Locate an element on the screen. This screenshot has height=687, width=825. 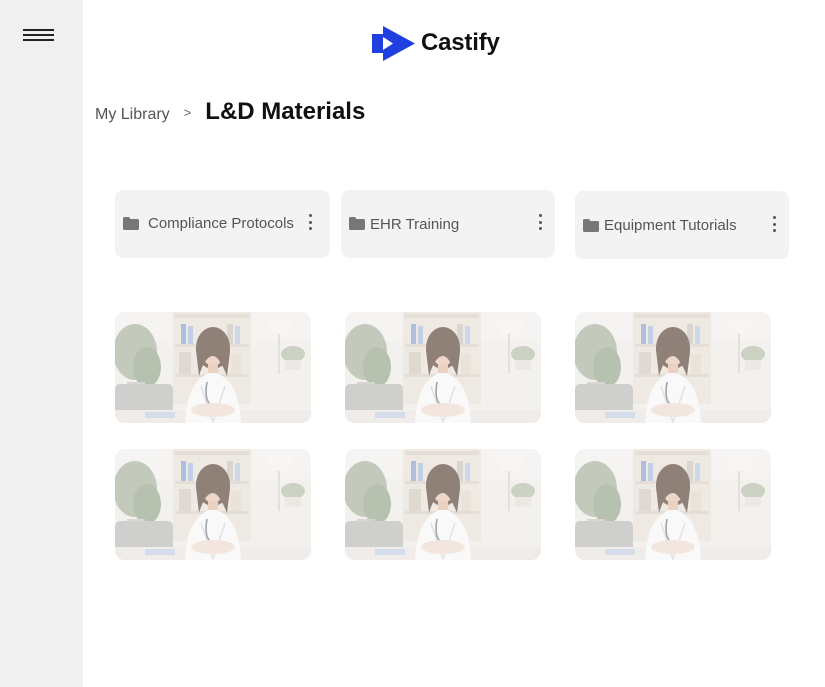
castify-logo: Castify is located at coordinates (435, 43).